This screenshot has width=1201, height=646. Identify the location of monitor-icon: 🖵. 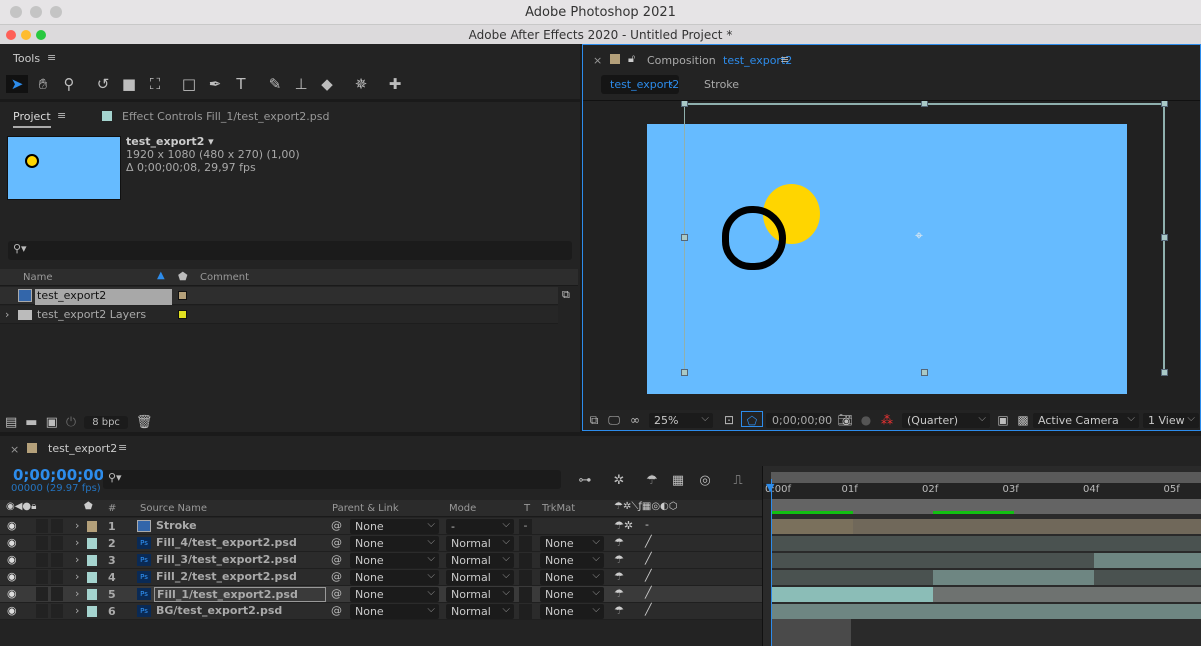
(614, 420).